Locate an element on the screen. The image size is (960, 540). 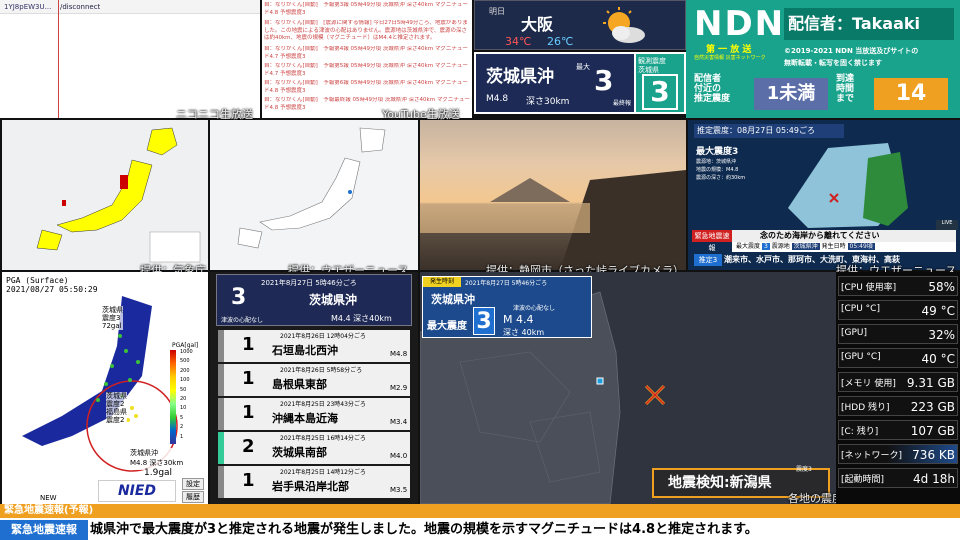
sys-value: 736 KB is located at coordinates (933, 455).